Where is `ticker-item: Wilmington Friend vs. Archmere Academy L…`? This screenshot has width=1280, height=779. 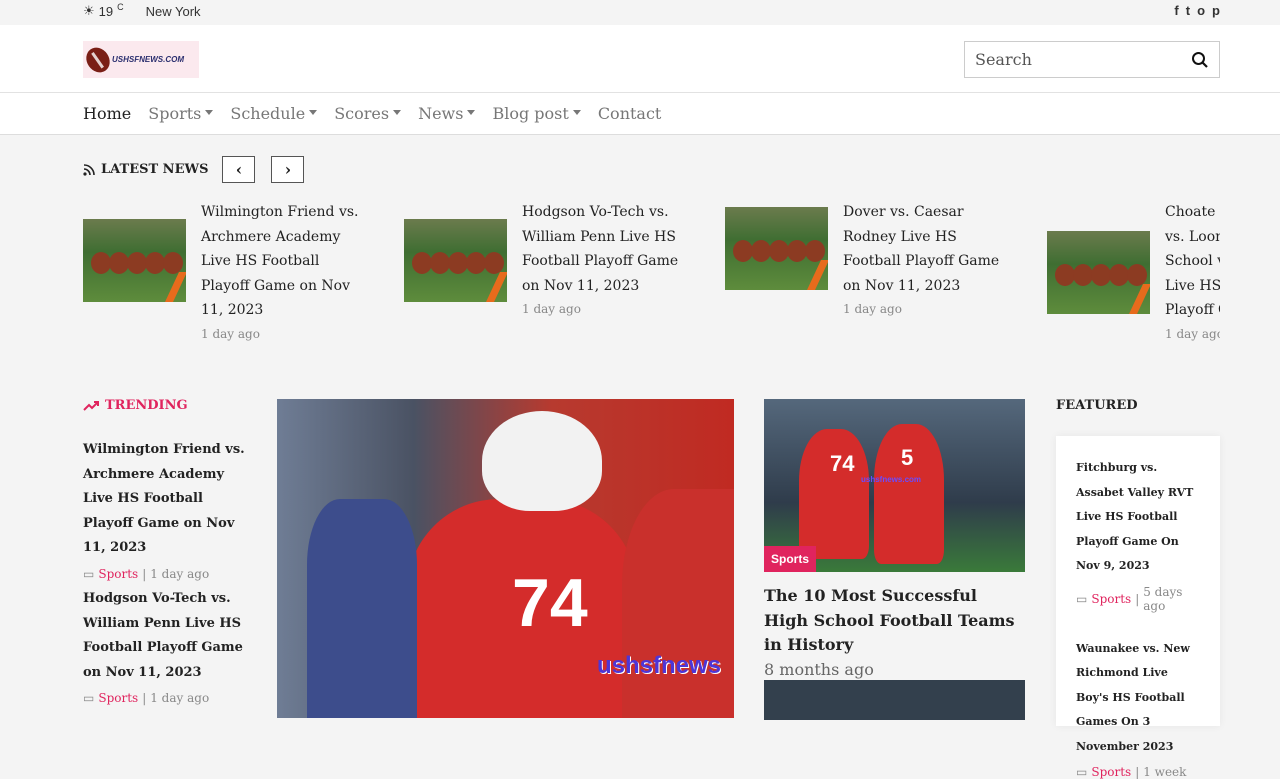 ticker-item: Wilmington Friend vs. Archmere Academy L… is located at coordinates (227, 270).